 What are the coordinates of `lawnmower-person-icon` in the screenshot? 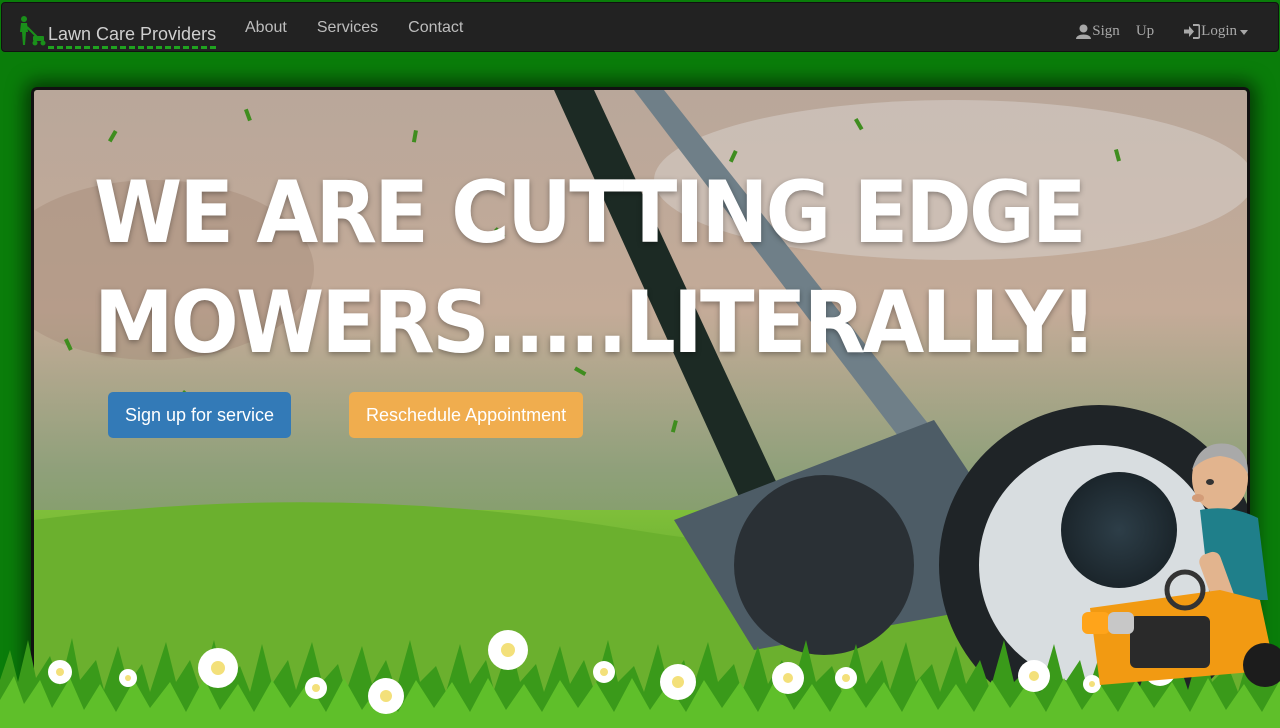 It's located at (33, 31).